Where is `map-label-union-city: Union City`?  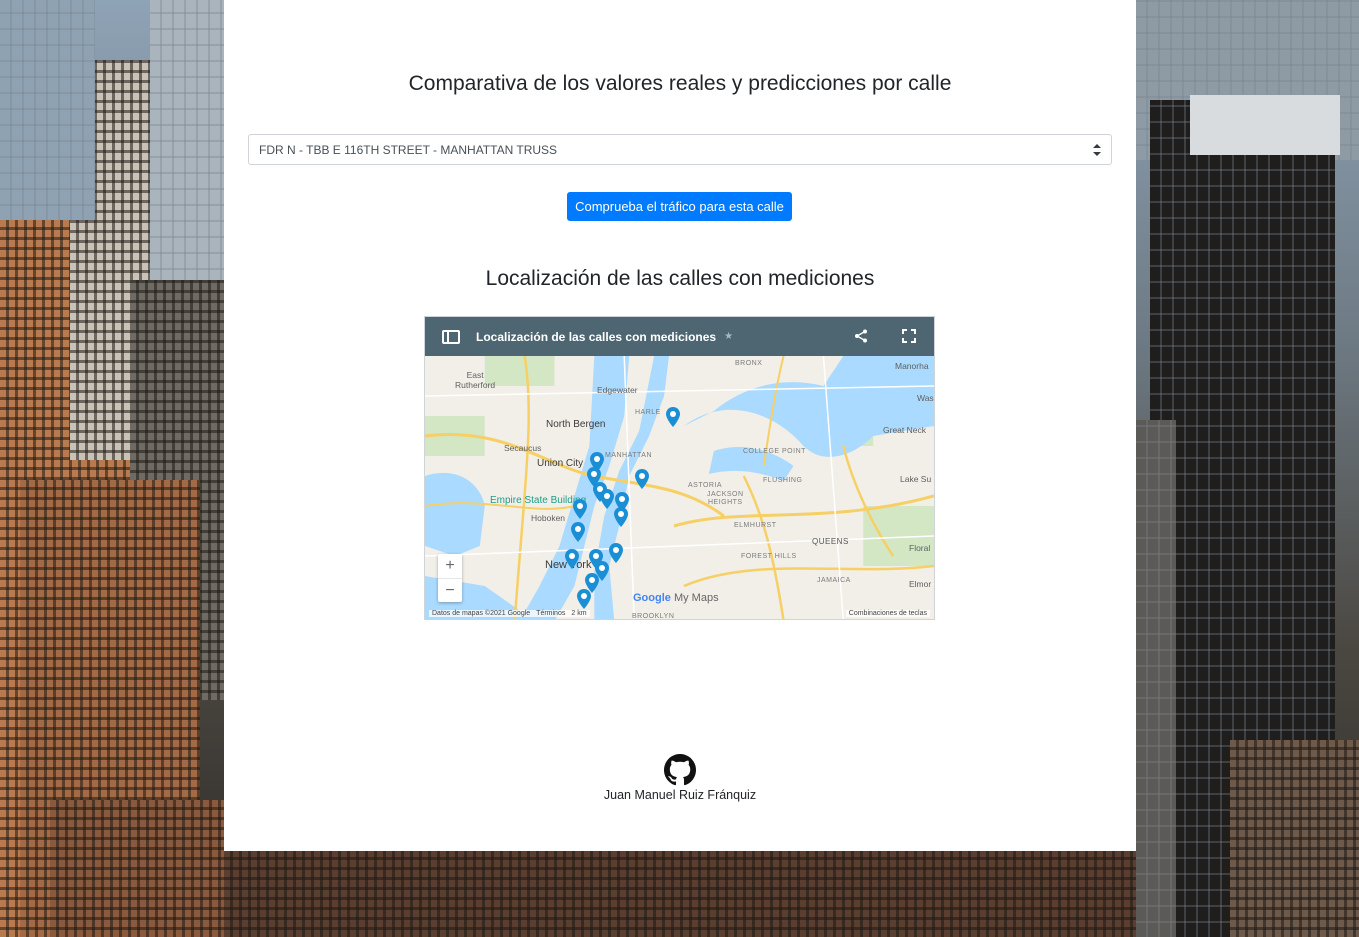
map-label-union-city: Union City is located at coordinates (560, 463).